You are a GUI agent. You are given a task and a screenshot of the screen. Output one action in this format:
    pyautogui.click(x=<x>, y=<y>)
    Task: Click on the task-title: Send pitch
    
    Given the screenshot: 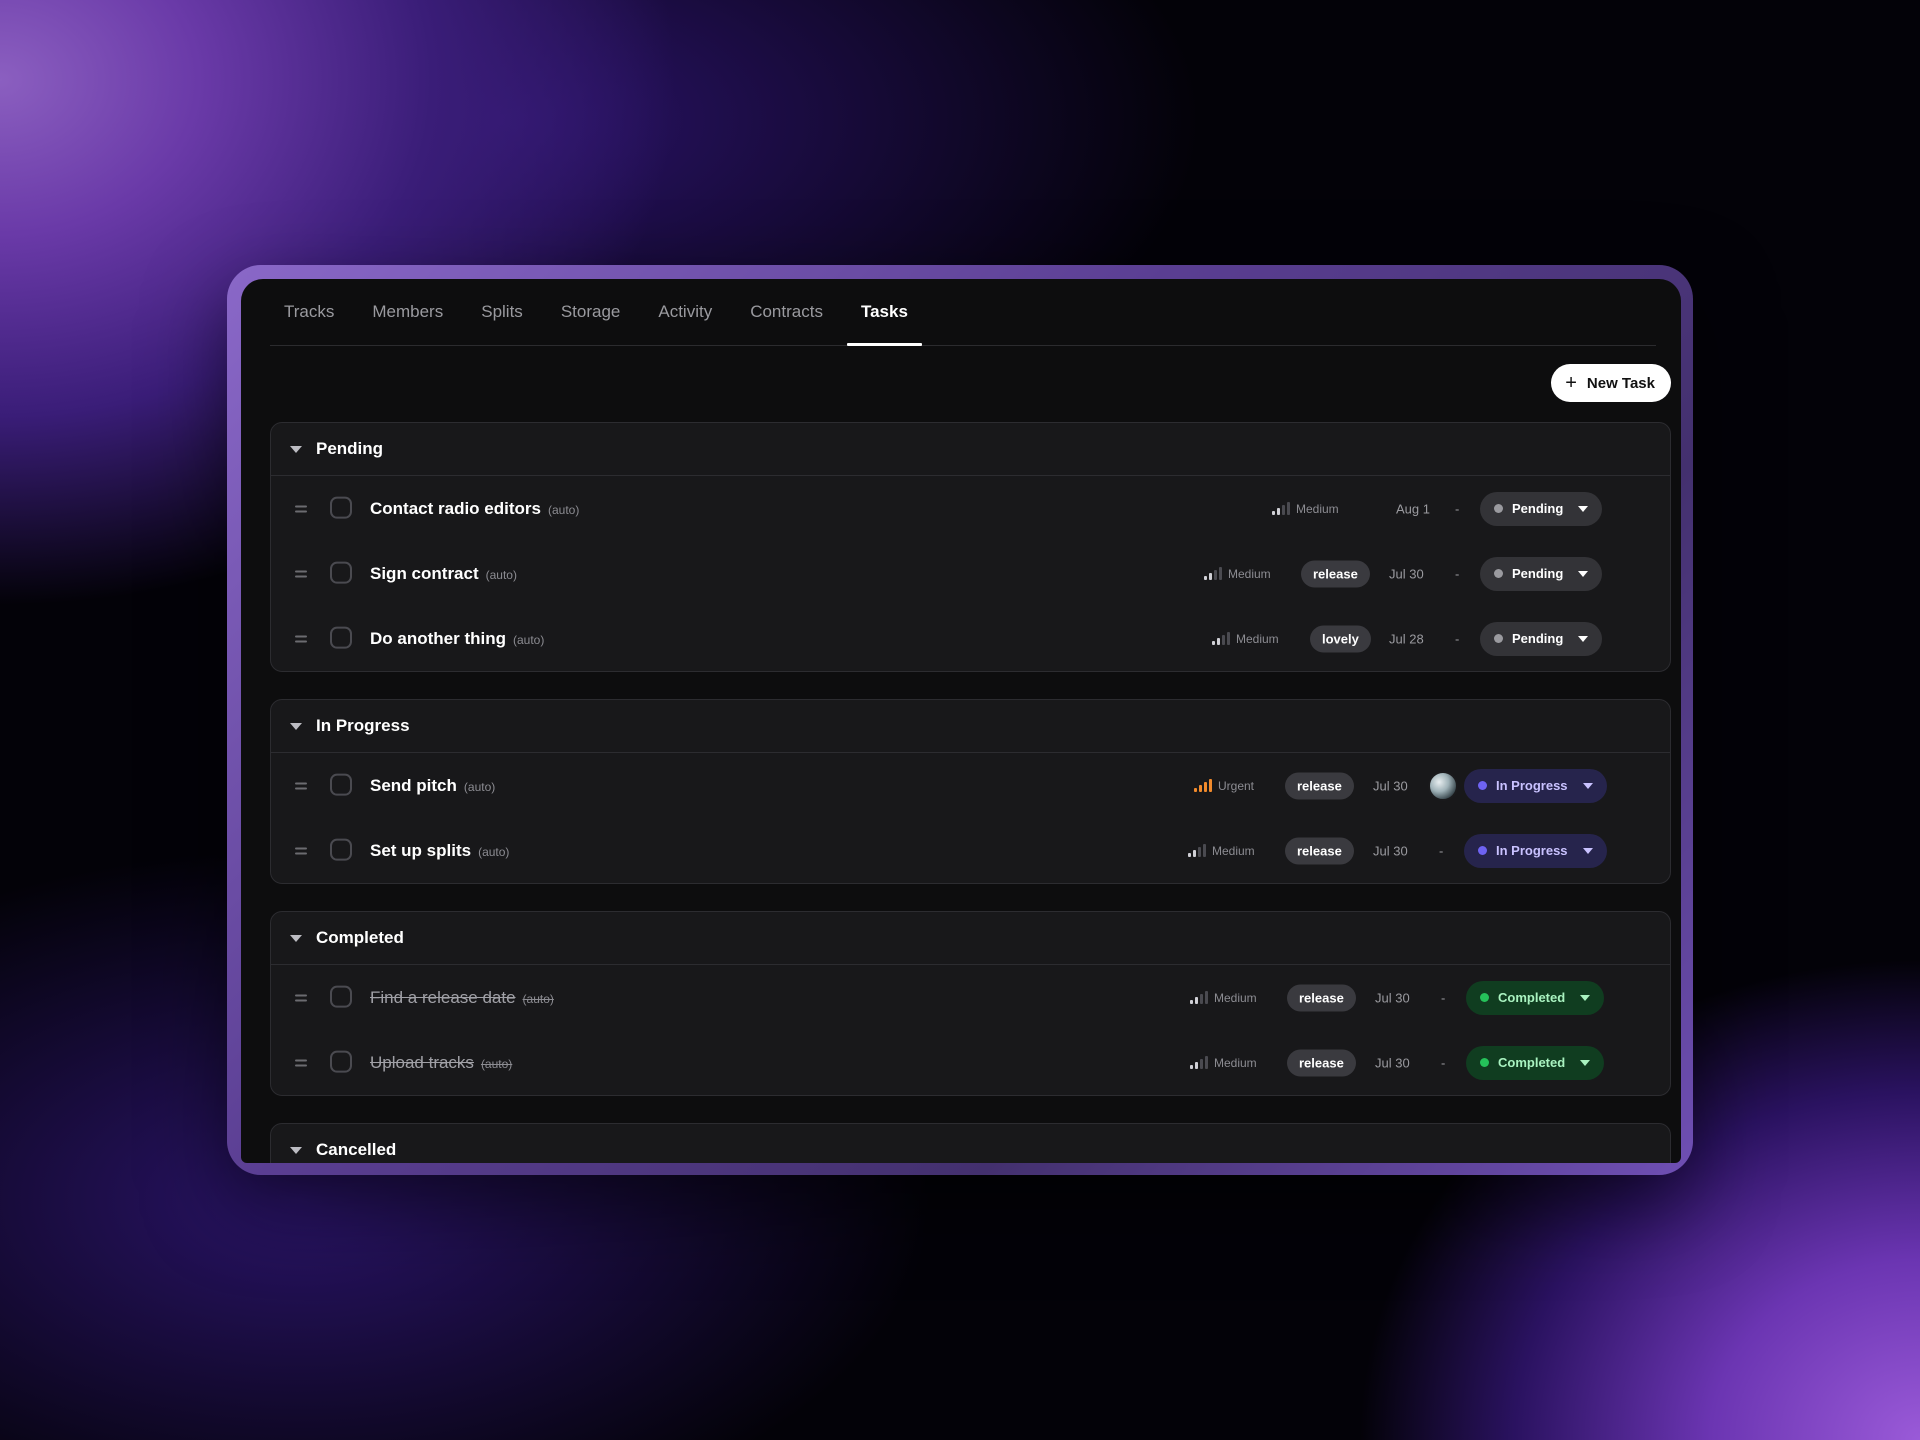 What is the action you would take?
    pyautogui.click(x=413, y=786)
    